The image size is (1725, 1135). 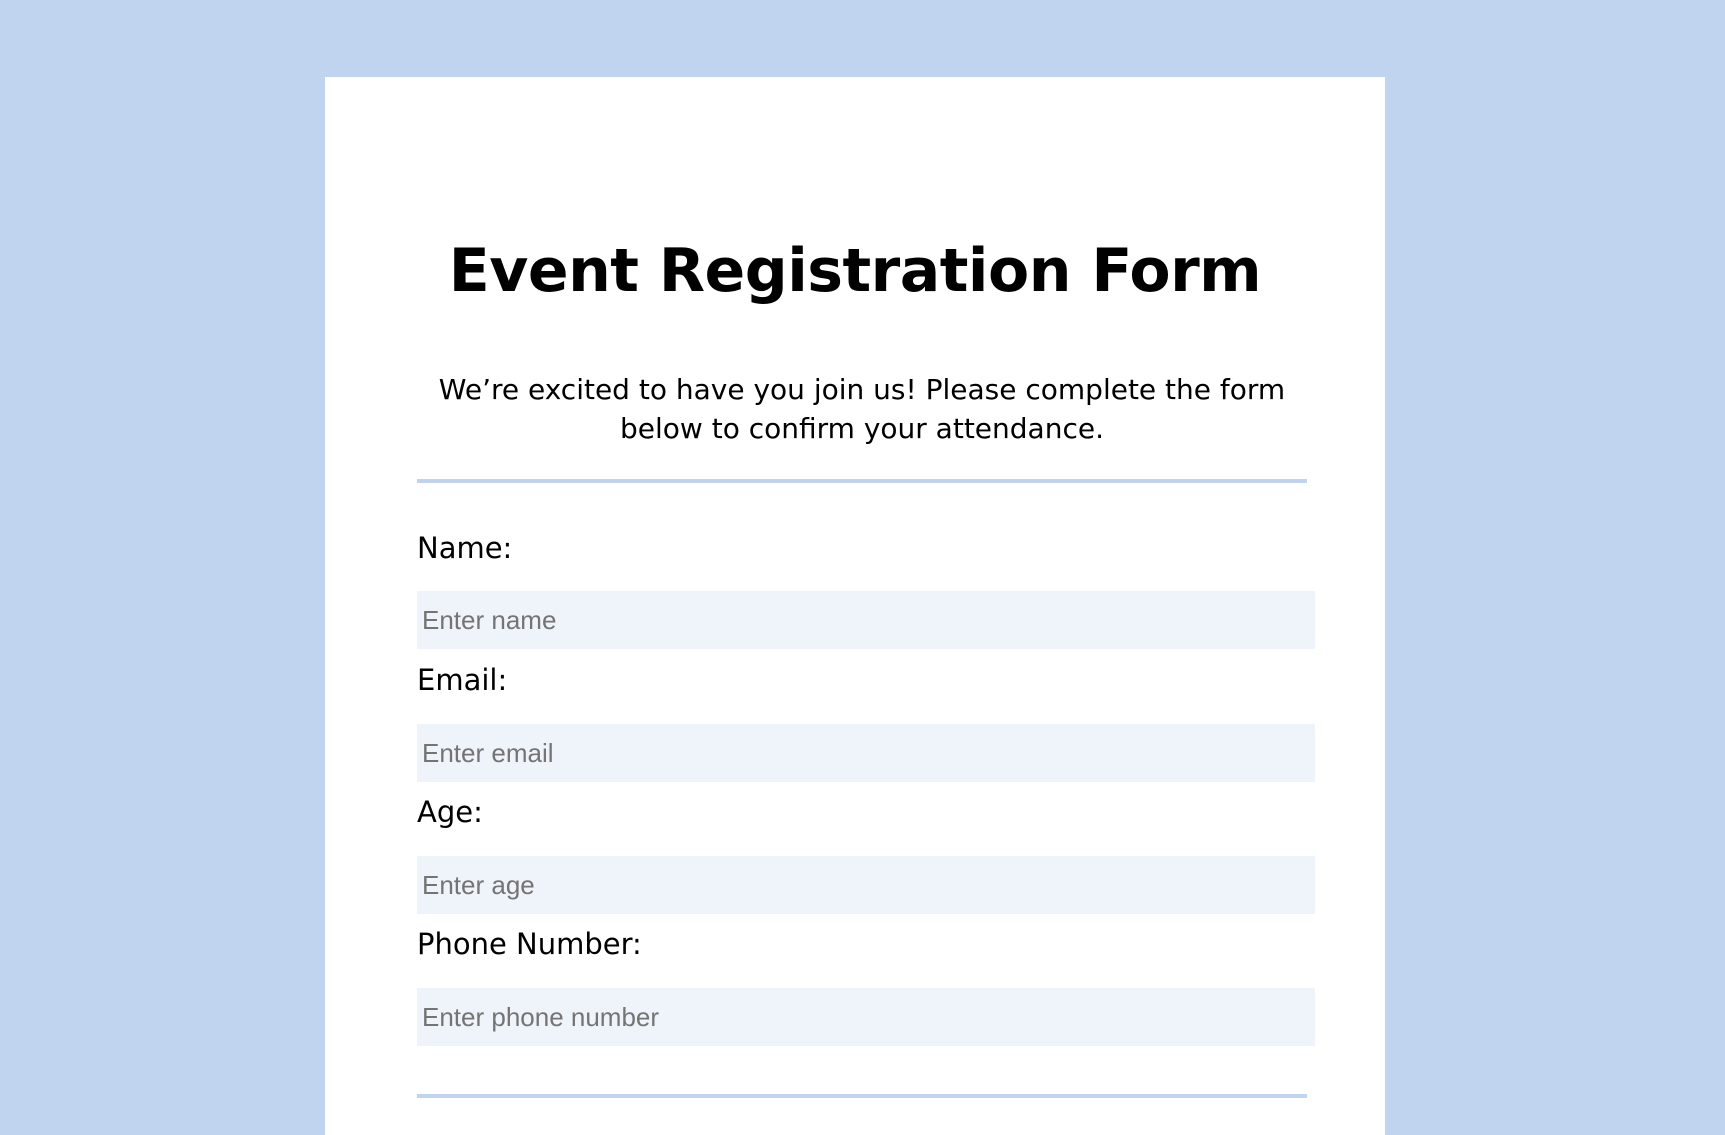 What do you see at coordinates (862, 1096) in the screenshot?
I see `bottom-divider` at bounding box center [862, 1096].